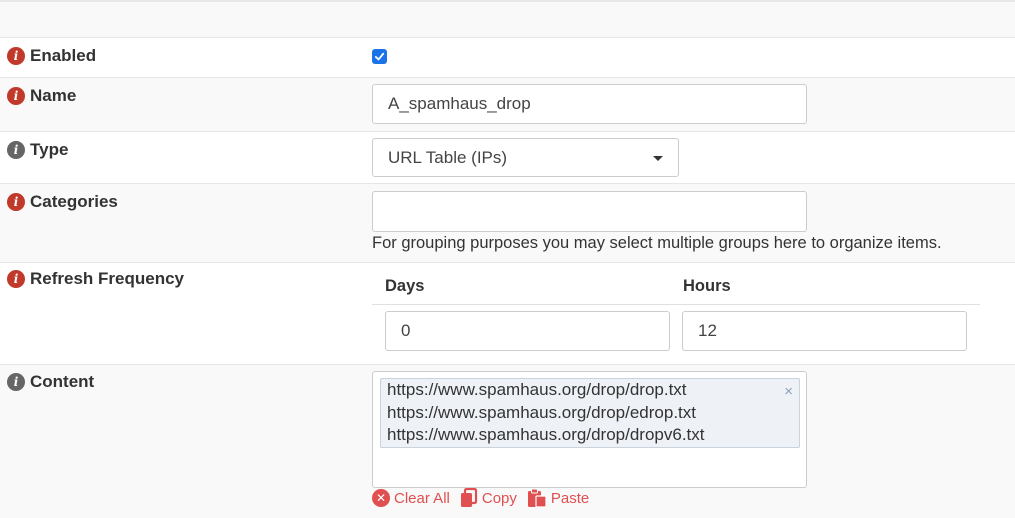 Image resolution: width=1015 pixels, height=518 pixels. Describe the element at coordinates (658, 158) in the screenshot. I see `caret-down-icon` at that location.